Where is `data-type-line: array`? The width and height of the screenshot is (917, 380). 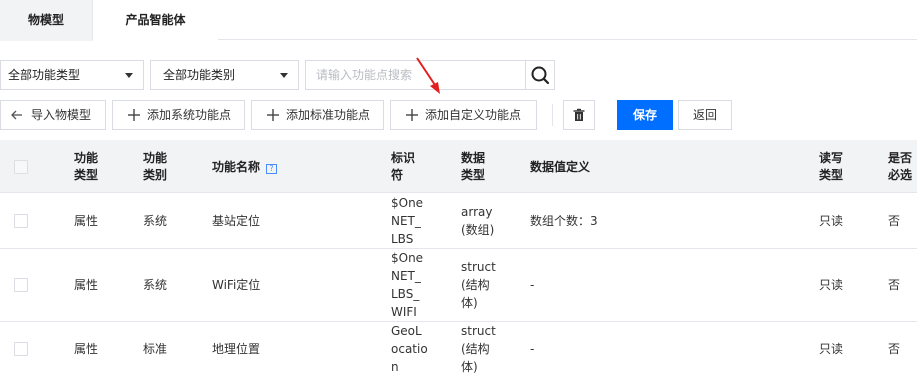
data-type-line: array is located at coordinates (477, 212).